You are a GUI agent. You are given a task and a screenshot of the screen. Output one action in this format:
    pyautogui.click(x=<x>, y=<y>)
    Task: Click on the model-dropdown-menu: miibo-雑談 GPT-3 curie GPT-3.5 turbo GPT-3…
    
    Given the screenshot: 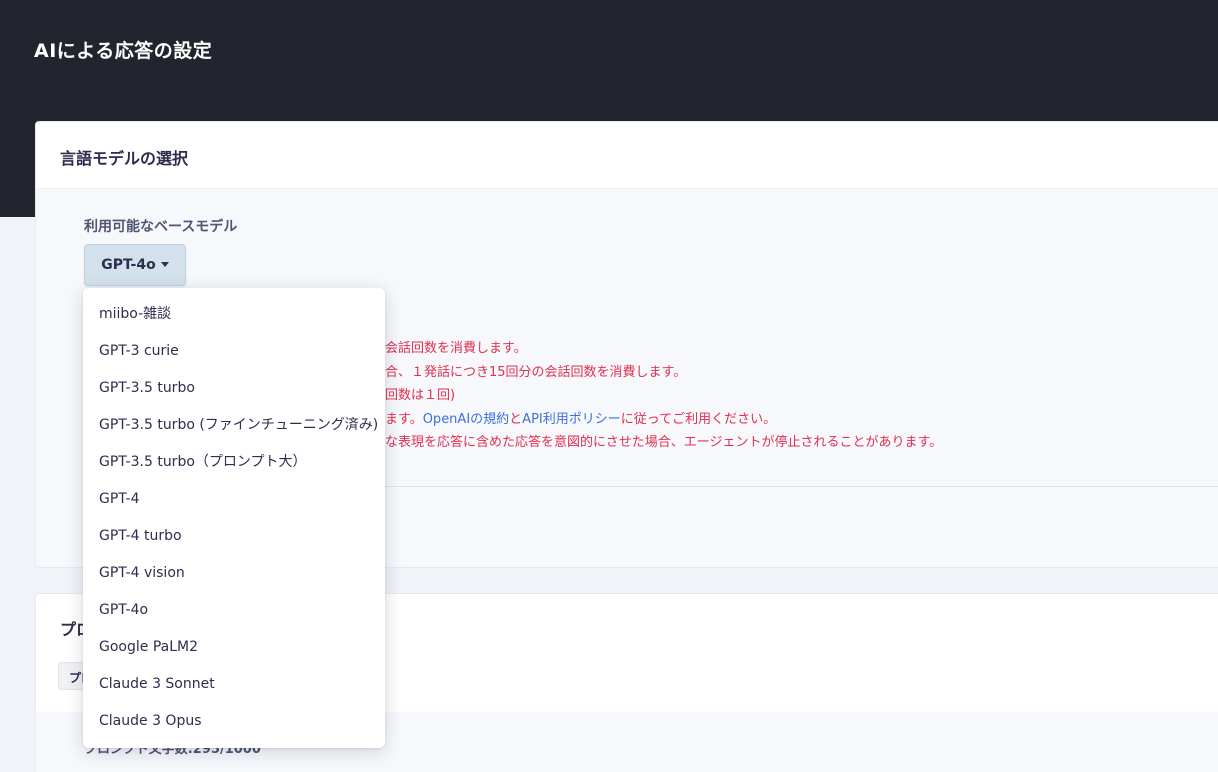 What is the action you would take?
    pyautogui.click(x=234, y=518)
    